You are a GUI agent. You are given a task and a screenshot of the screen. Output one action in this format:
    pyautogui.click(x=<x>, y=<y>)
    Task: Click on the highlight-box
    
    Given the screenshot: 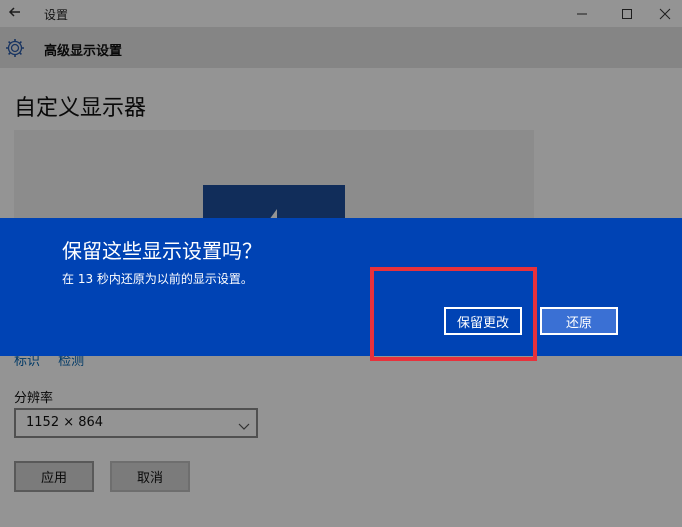 What is the action you would take?
    pyautogui.click(x=453, y=314)
    